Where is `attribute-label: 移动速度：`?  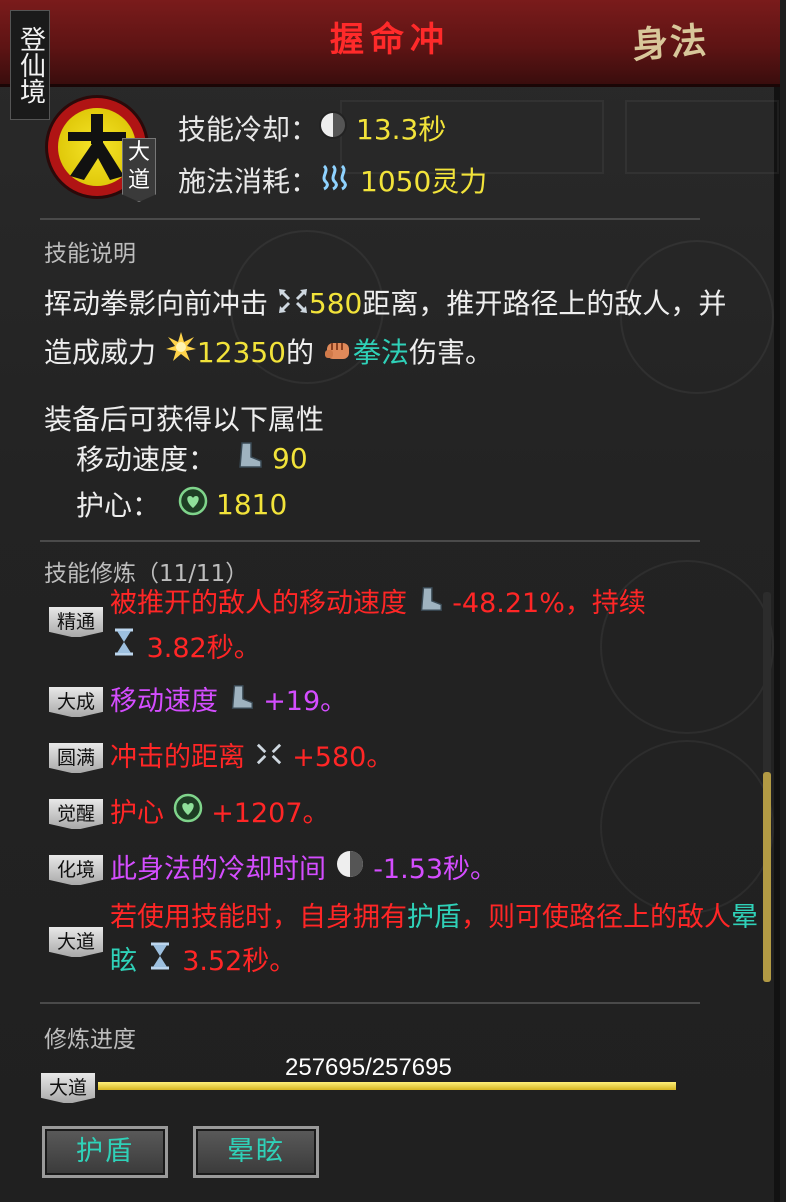 attribute-label: 移动速度： is located at coordinates (146, 459).